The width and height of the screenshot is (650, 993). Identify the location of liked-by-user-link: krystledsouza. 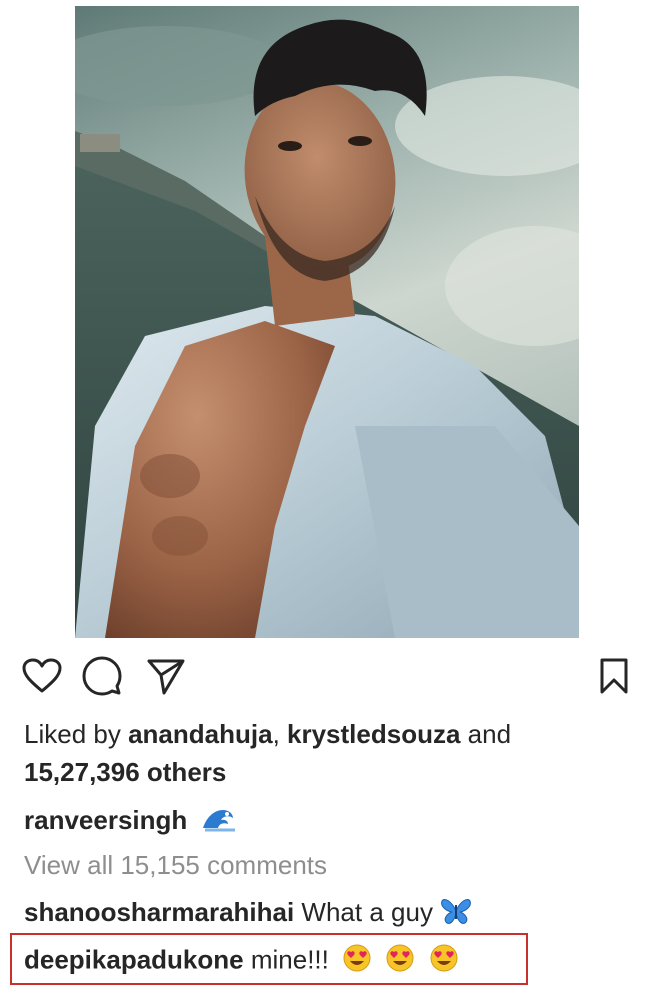
(373, 734).